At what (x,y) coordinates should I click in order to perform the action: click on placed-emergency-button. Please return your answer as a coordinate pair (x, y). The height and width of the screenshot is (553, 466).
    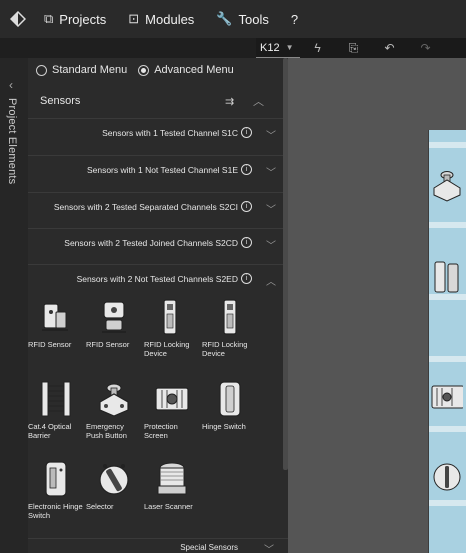
    Looking at the image, I should click on (447, 185).